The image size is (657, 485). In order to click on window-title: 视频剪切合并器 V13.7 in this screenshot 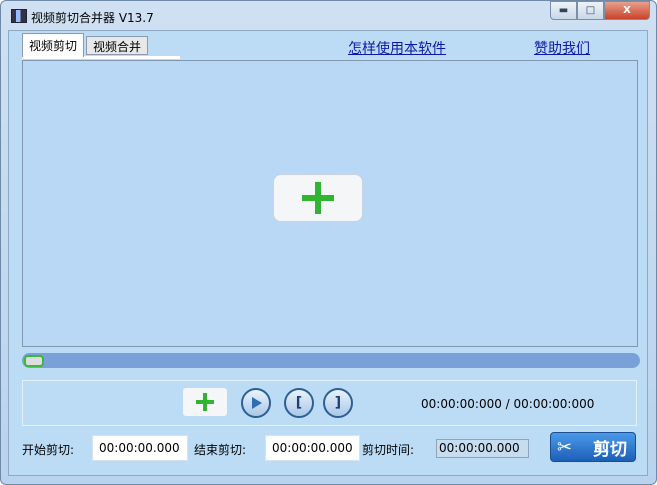, I will do `click(92, 18)`.